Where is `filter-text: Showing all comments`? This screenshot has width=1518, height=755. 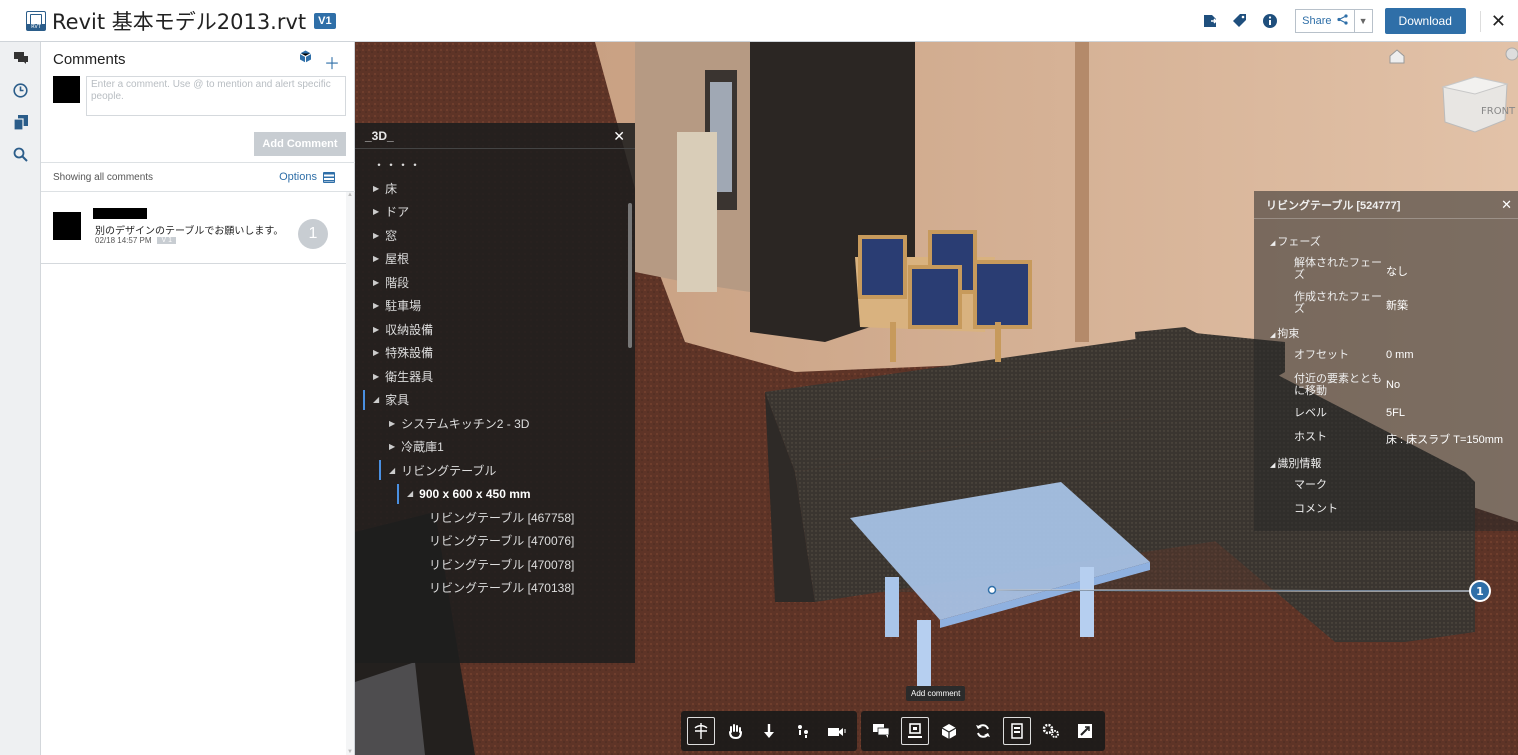
filter-text: Showing all comments is located at coordinates (103, 177).